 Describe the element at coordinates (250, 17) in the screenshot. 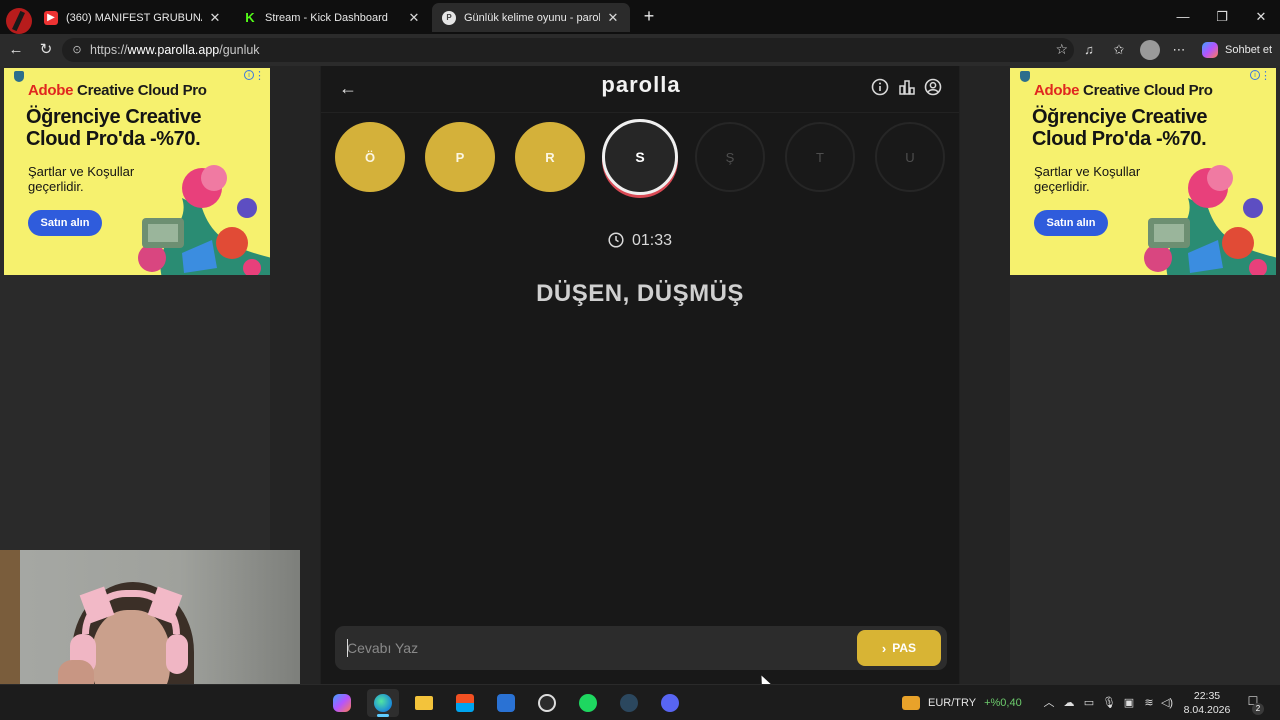

I see `kick-icon: K` at that location.